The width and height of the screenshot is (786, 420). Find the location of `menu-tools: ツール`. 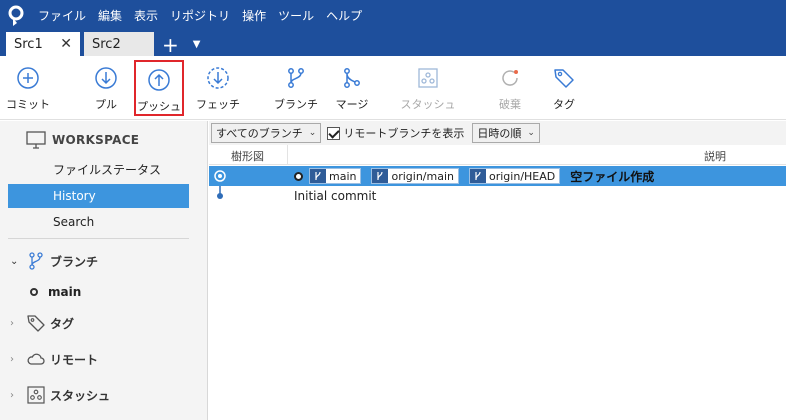

menu-tools: ツール is located at coordinates (296, 16).